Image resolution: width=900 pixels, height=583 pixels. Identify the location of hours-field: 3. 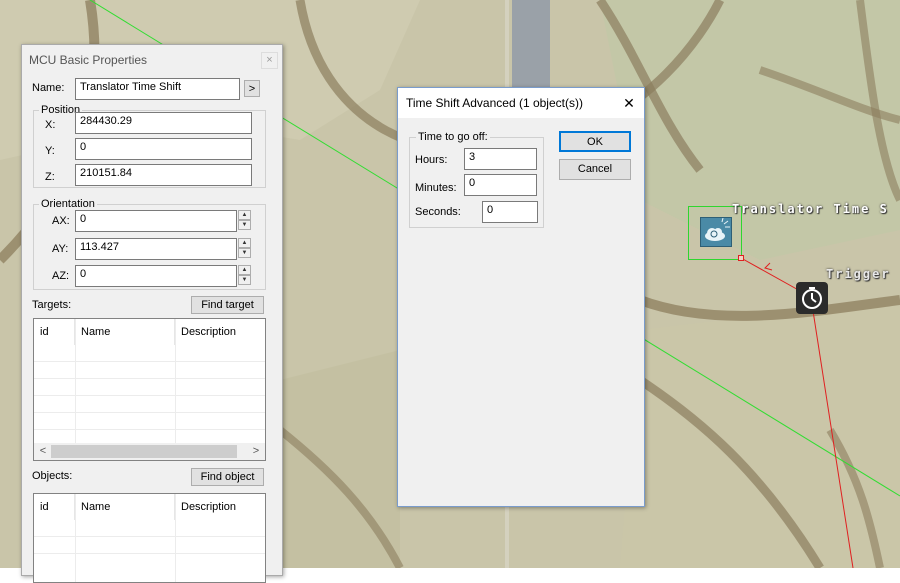
(500, 159).